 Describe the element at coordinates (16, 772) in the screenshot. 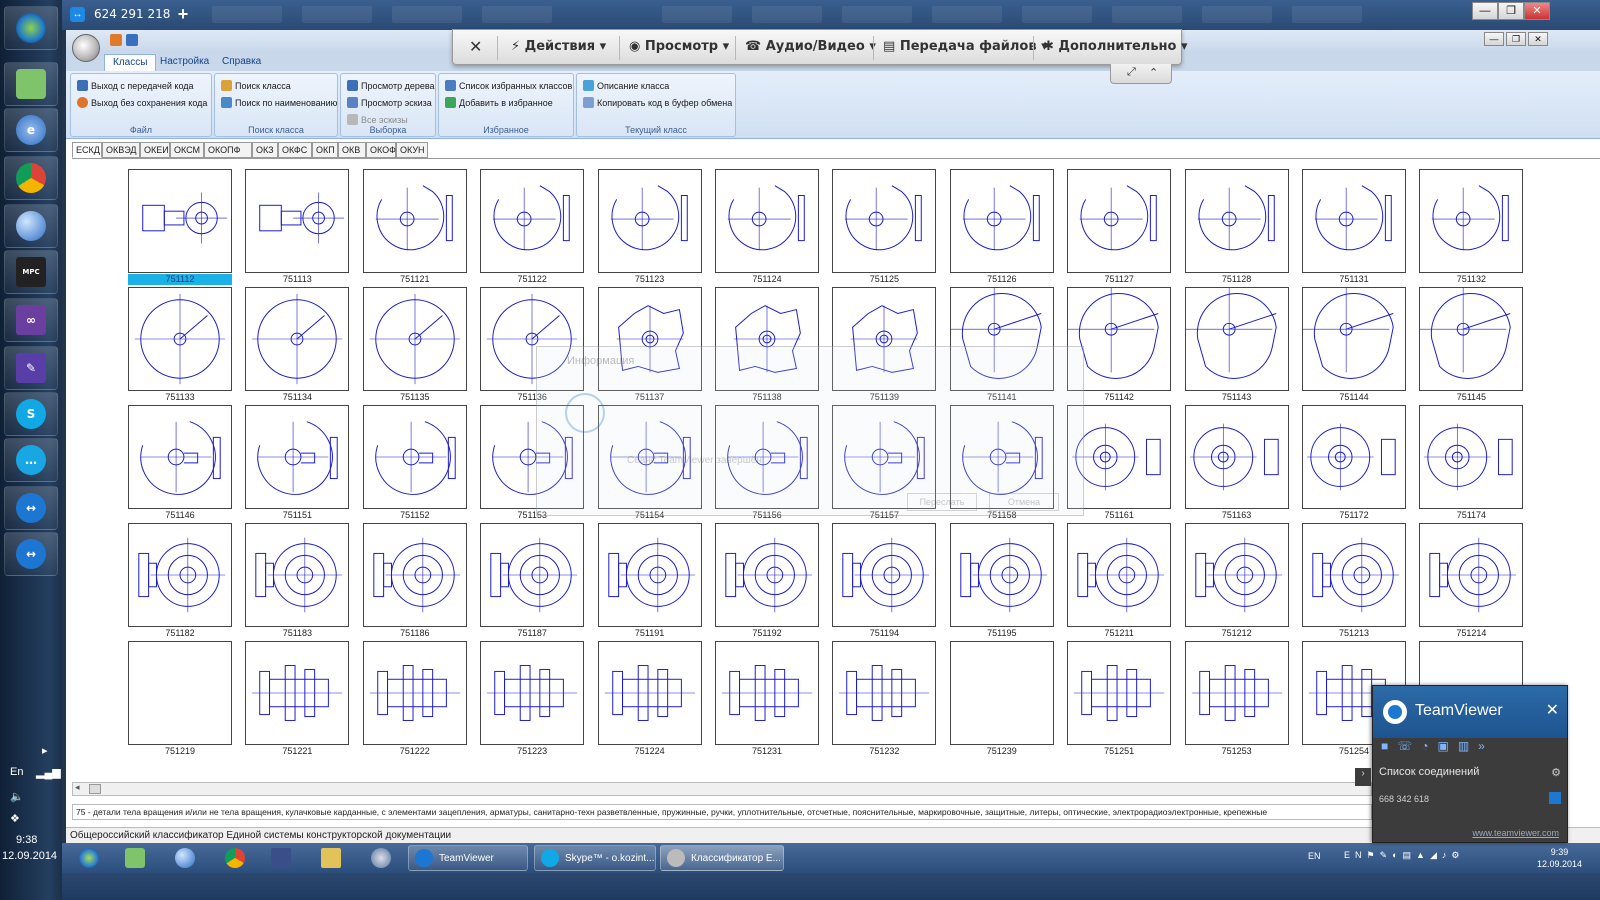

I see `host-lang: En` at that location.